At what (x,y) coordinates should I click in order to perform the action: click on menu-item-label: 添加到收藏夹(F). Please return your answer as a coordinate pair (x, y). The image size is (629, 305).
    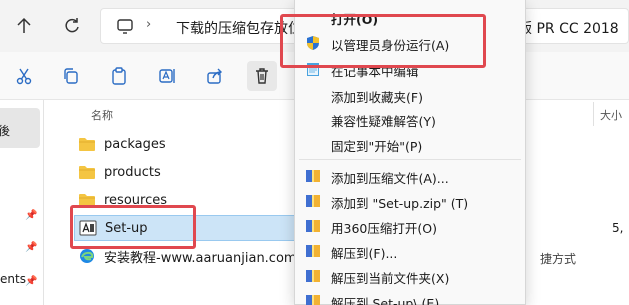
    Looking at the image, I should click on (377, 97).